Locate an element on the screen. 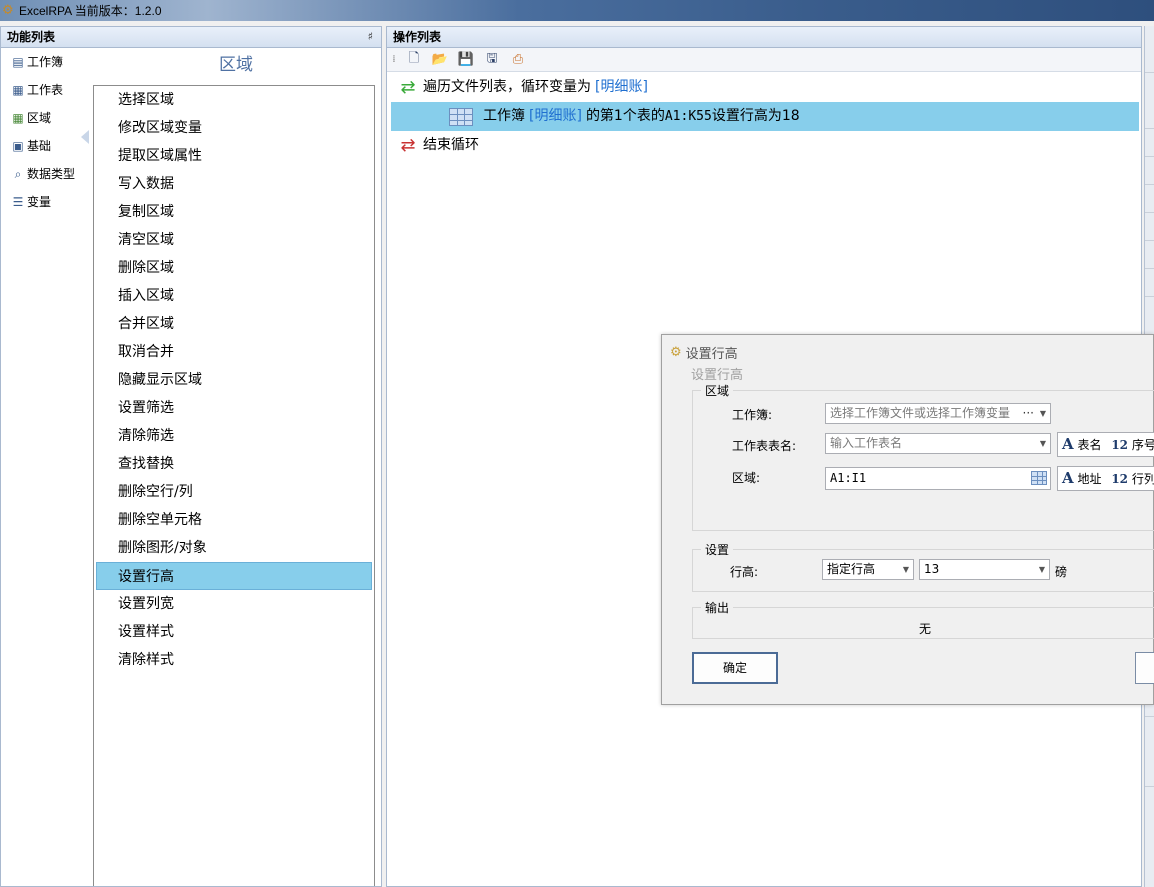  function-item: 删除区域 is located at coordinates (234, 268).